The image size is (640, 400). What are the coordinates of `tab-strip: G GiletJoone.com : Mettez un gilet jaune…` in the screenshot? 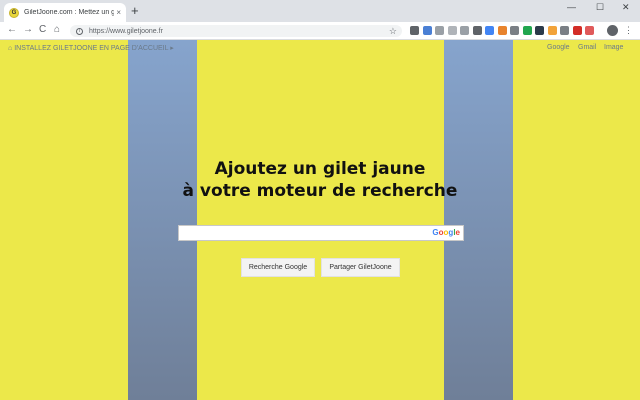 It's located at (320, 11).